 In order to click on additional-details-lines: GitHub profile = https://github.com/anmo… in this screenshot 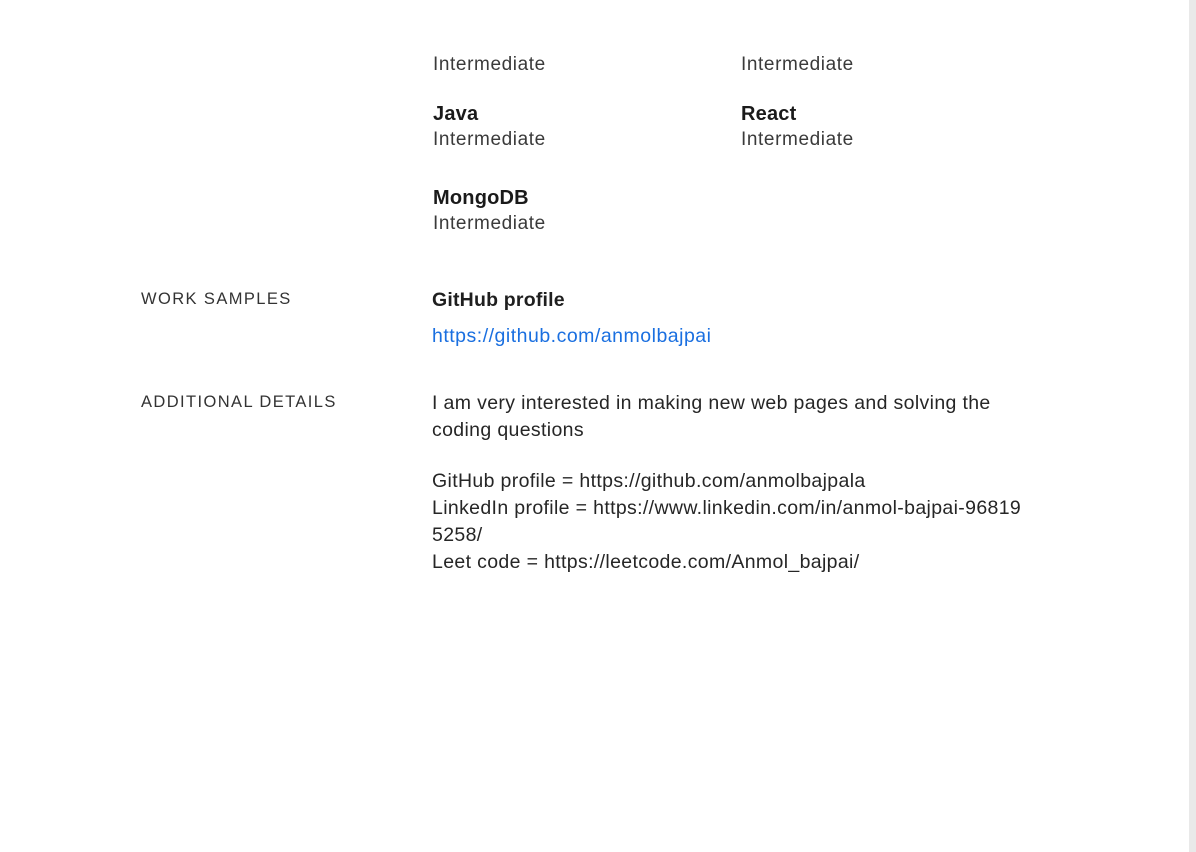, I will do `click(732, 522)`.